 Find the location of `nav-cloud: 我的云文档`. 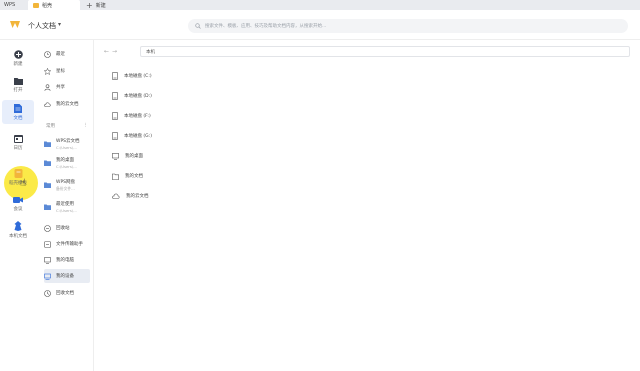

nav-cloud: 我的云文档 is located at coordinates (67, 104).